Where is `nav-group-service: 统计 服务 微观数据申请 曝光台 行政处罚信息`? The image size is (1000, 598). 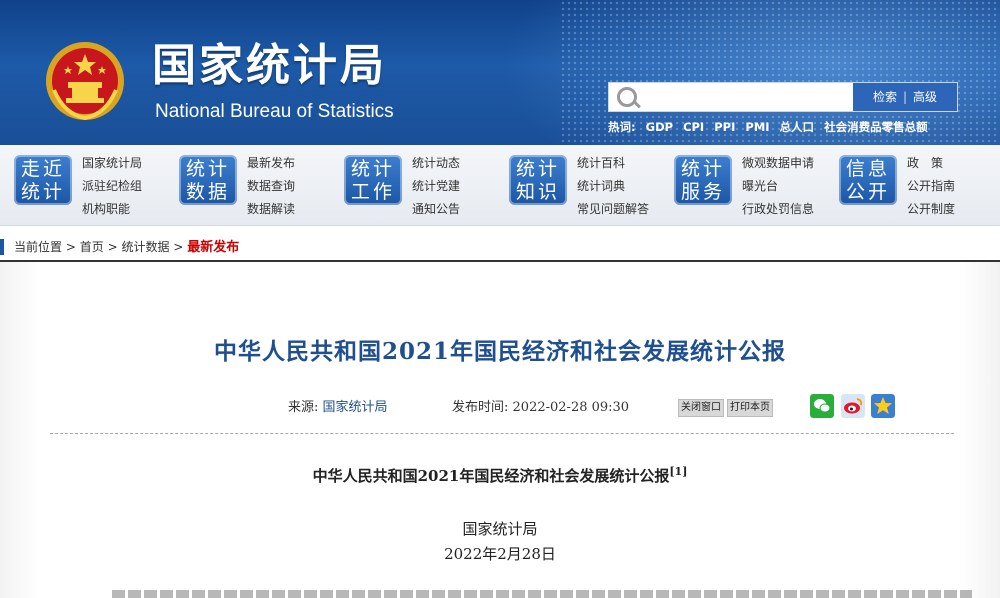
nav-group-service: 统计 服务 微观数据申请 曝光台 行政处罚信息 is located at coordinates (740, 185).